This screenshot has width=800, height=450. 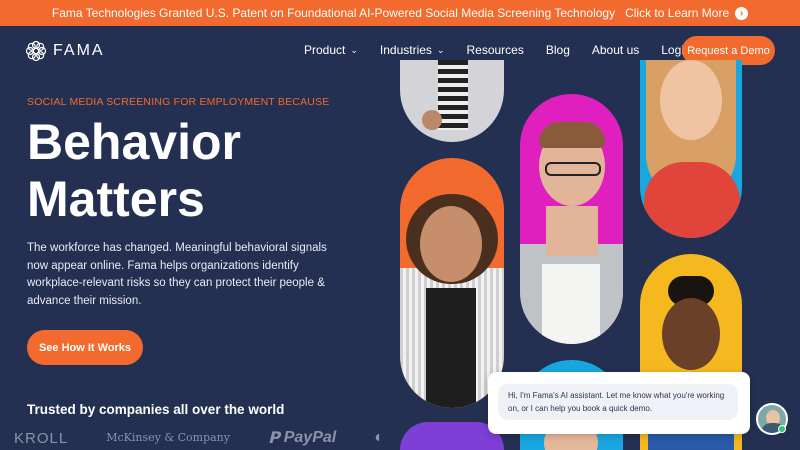 I want to click on nav-item-label: Resources, so click(x=495, y=50).